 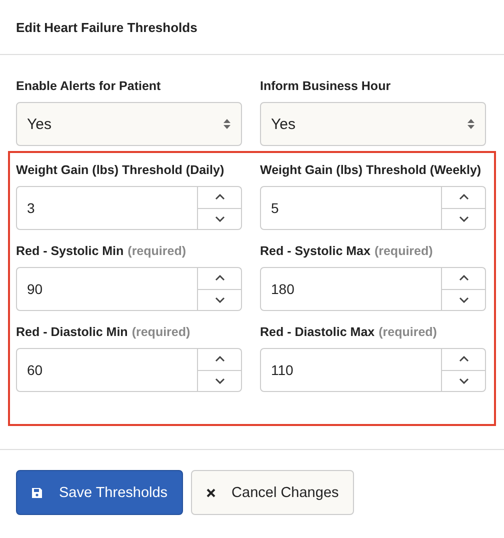 What do you see at coordinates (104, 332) in the screenshot?
I see `field-label: Red - Diastolic Min (required)` at bounding box center [104, 332].